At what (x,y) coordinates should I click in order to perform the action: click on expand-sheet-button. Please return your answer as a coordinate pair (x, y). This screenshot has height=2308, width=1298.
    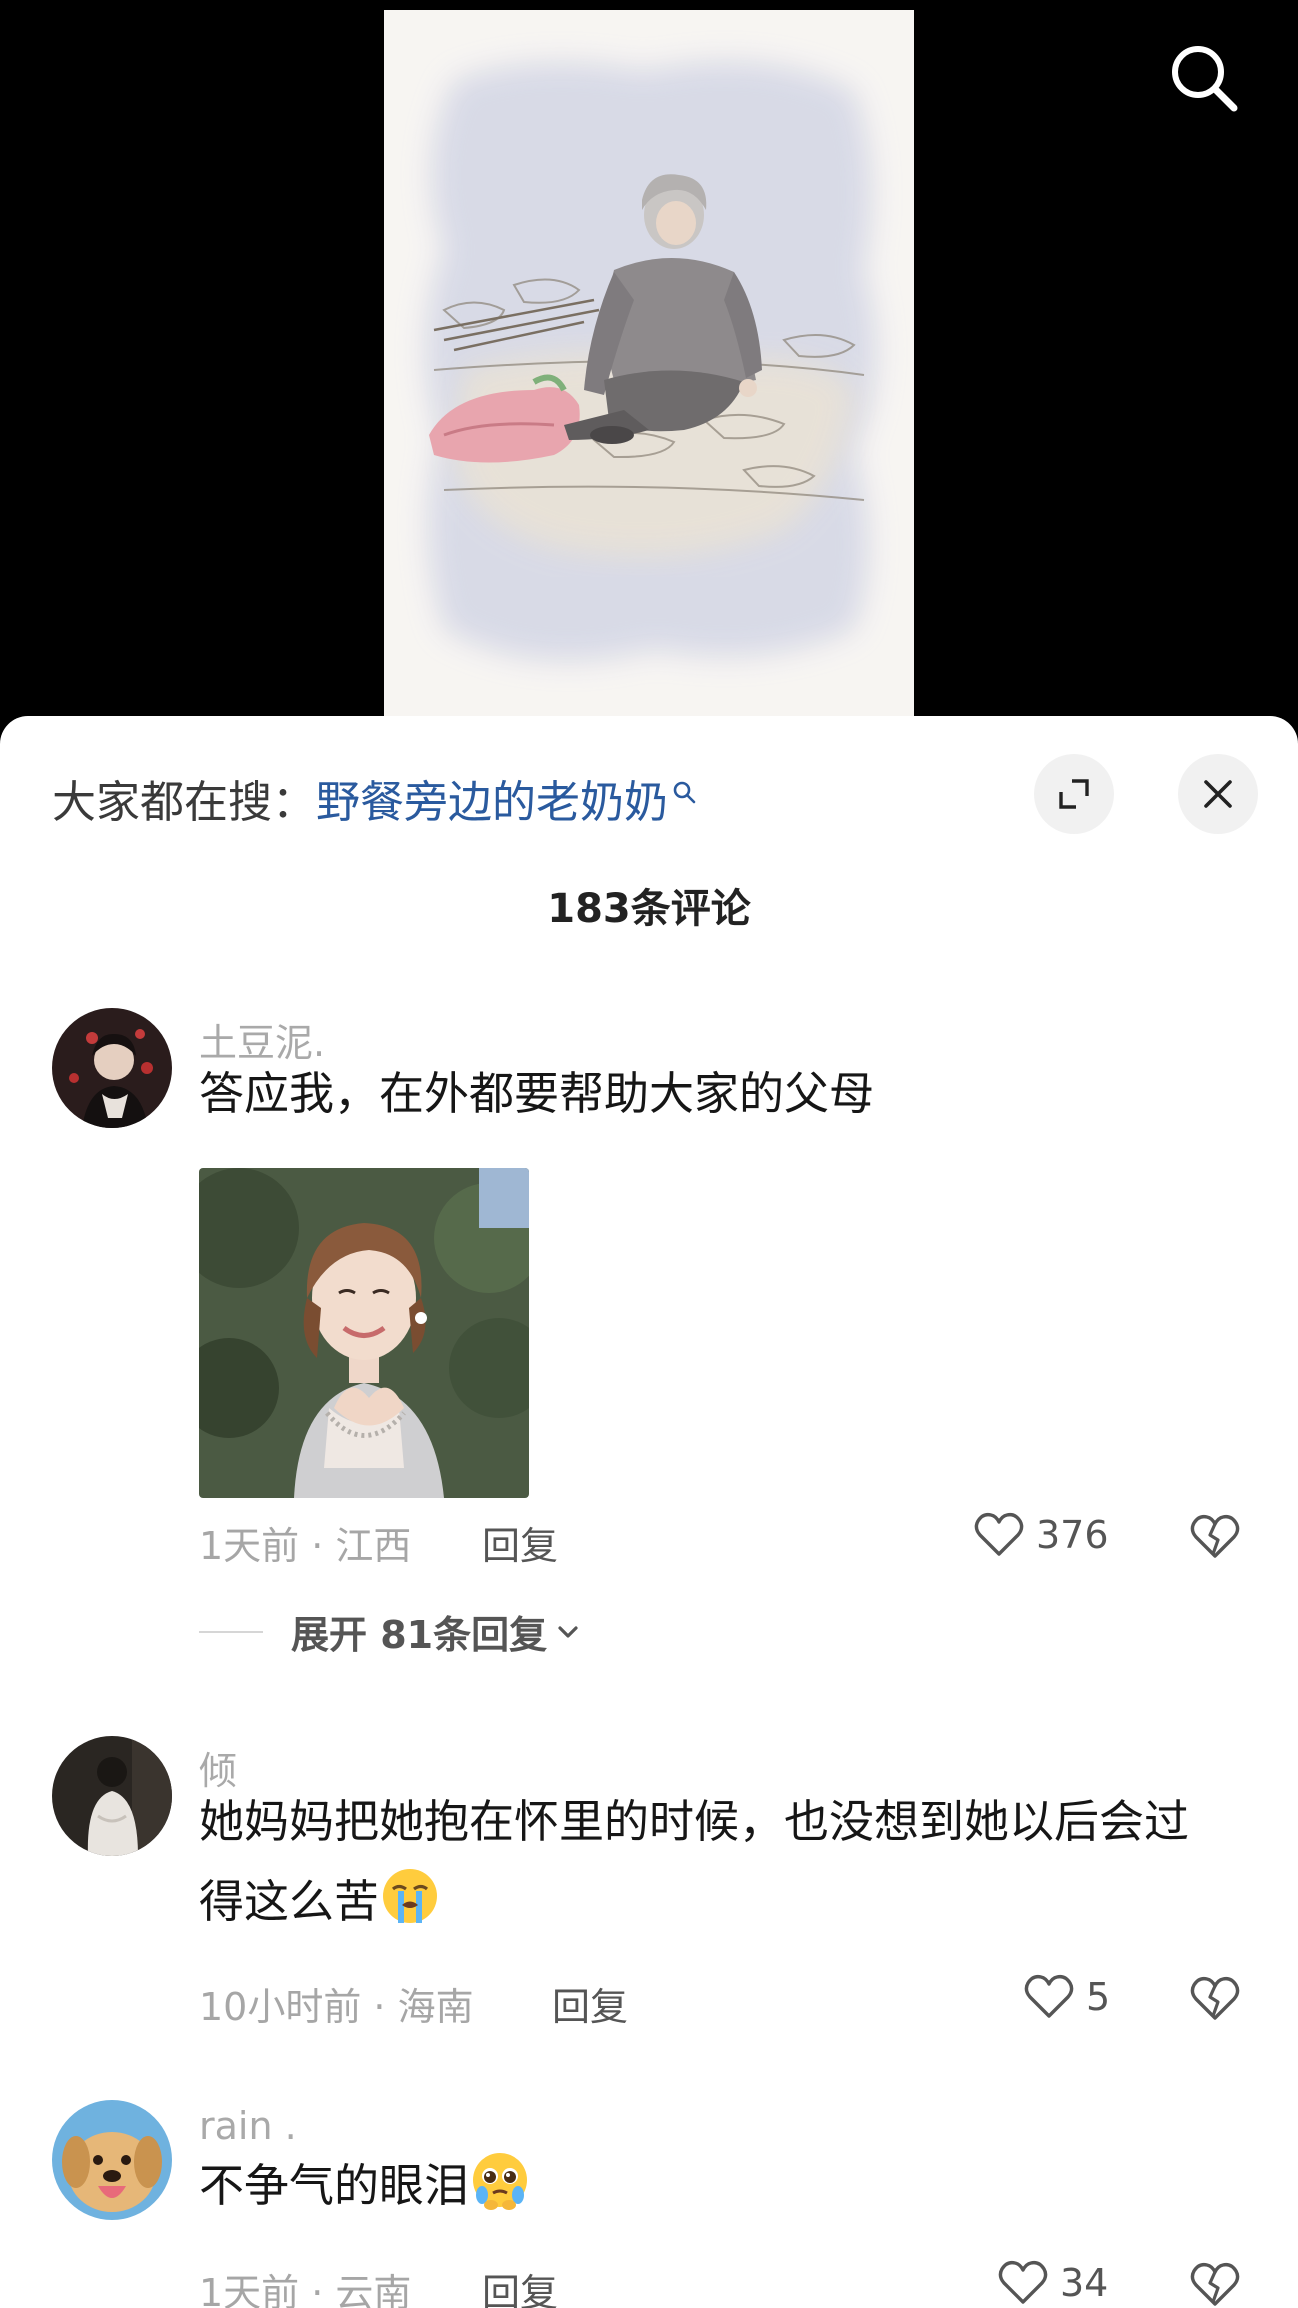
    Looking at the image, I should click on (1074, 794).